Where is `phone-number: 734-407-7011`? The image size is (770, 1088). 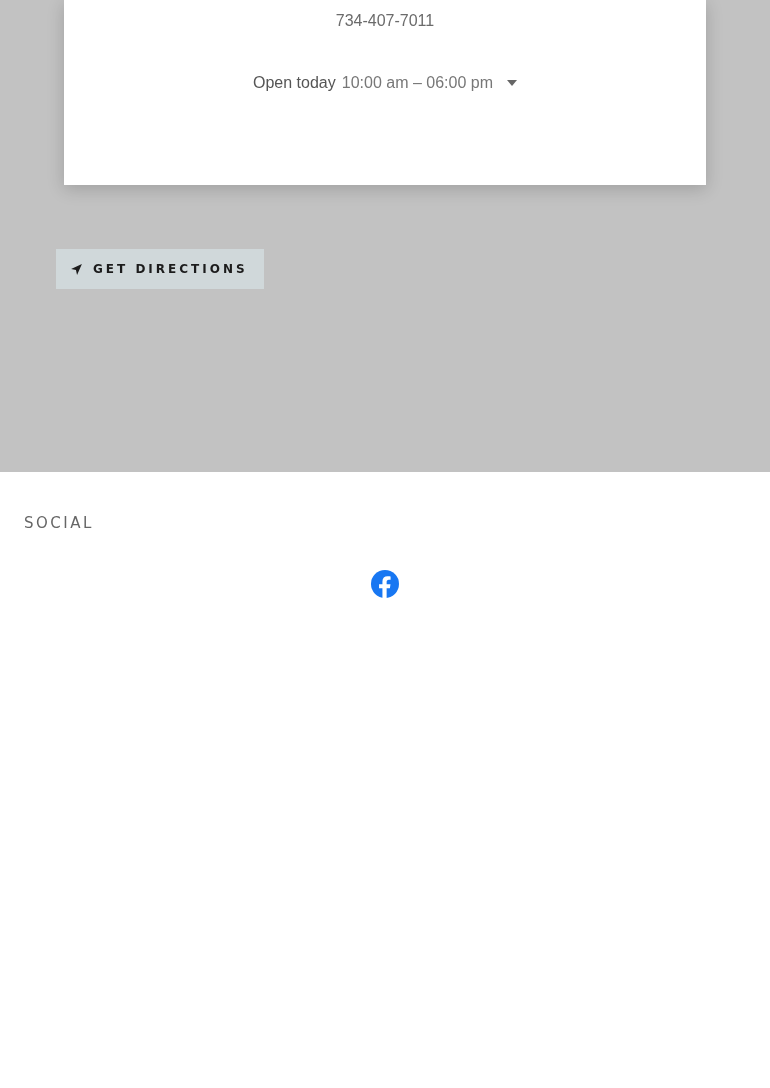 phone-number: 734-407-7011 is located at coordinates (385, 21).